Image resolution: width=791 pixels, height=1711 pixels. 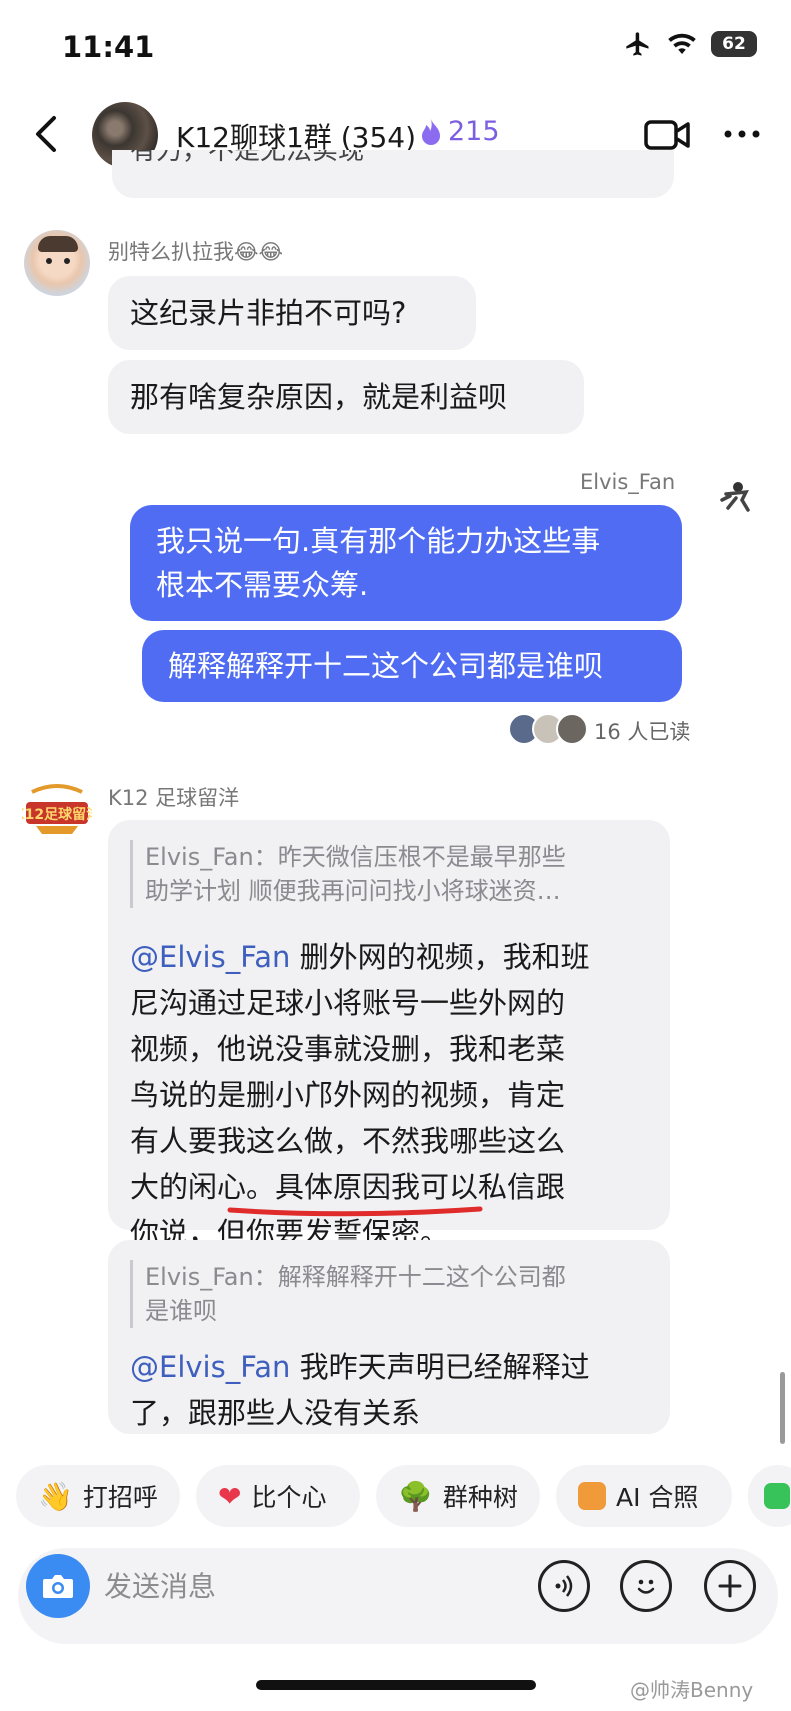 I want to click on partial-message-text: 有力，不是无法实现, so click(x=247, y=158).